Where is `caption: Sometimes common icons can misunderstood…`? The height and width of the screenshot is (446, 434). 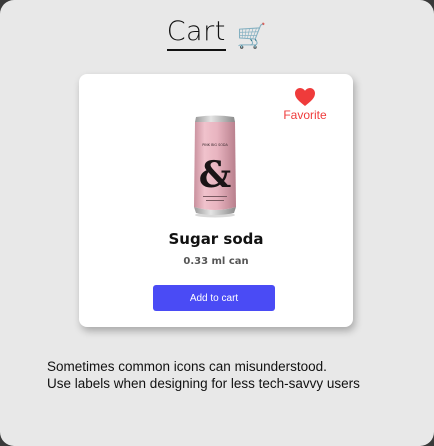
caption: Sometimes common icons can misunderstood… is located at coordinates (237, 375).